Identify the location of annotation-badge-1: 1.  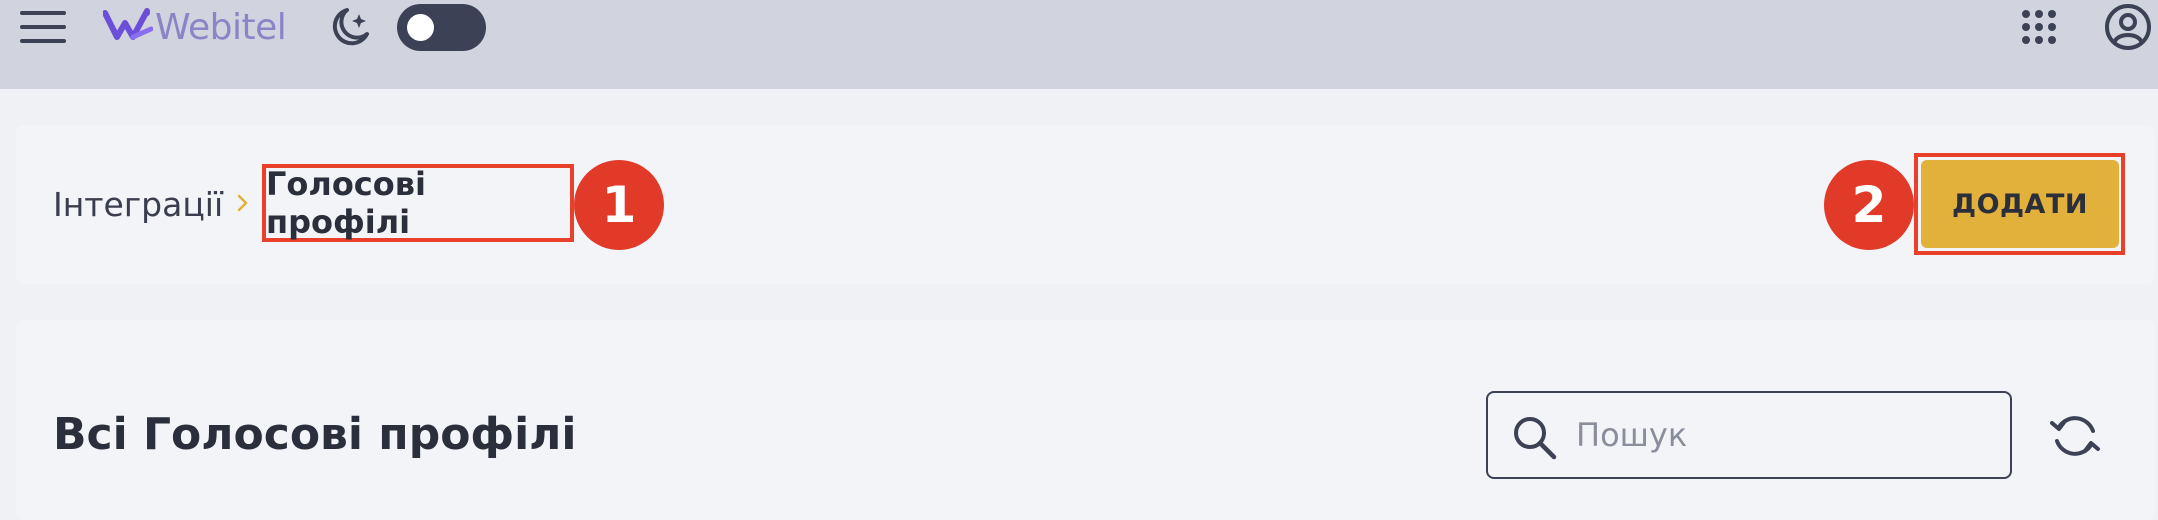
(619, 205).